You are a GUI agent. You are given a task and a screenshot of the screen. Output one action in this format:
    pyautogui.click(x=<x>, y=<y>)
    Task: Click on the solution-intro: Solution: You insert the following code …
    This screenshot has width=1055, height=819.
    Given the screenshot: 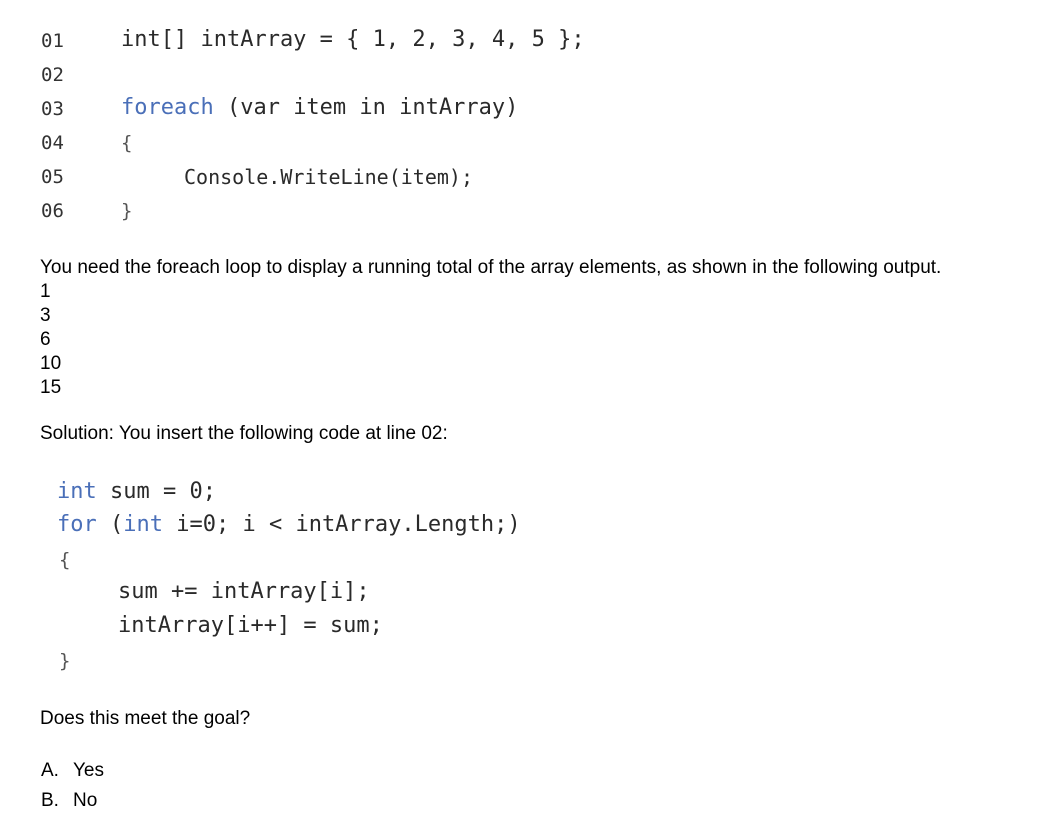 What is the action you would take?
    pyautogui.click(x=244, y=433)
    